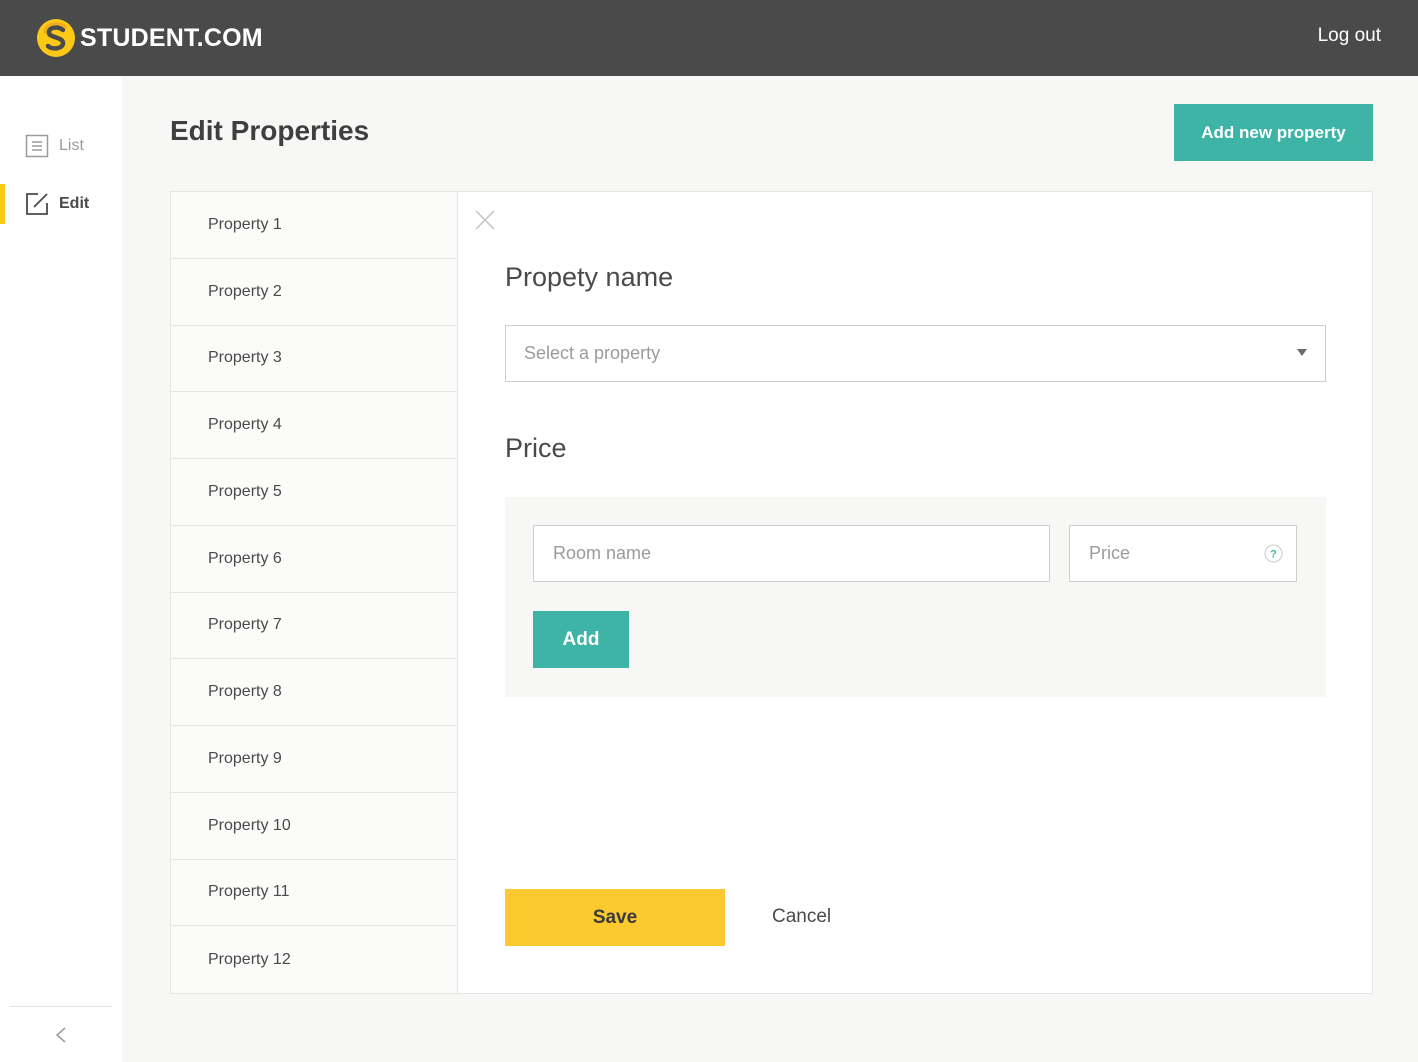 The height and width of the screenshot is (1062, 1418). Describe the element at coordinates (801, 917) in the screenshot. I see `cancel-button: Cancel` at that location.